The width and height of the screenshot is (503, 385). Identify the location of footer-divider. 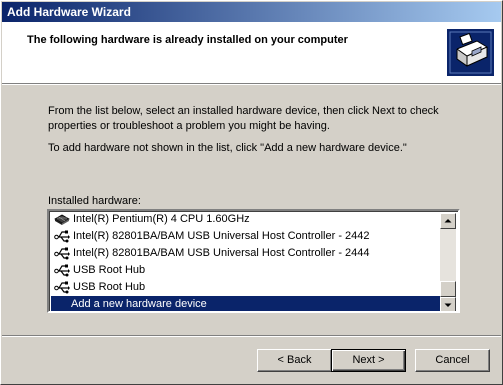
(251, 336).